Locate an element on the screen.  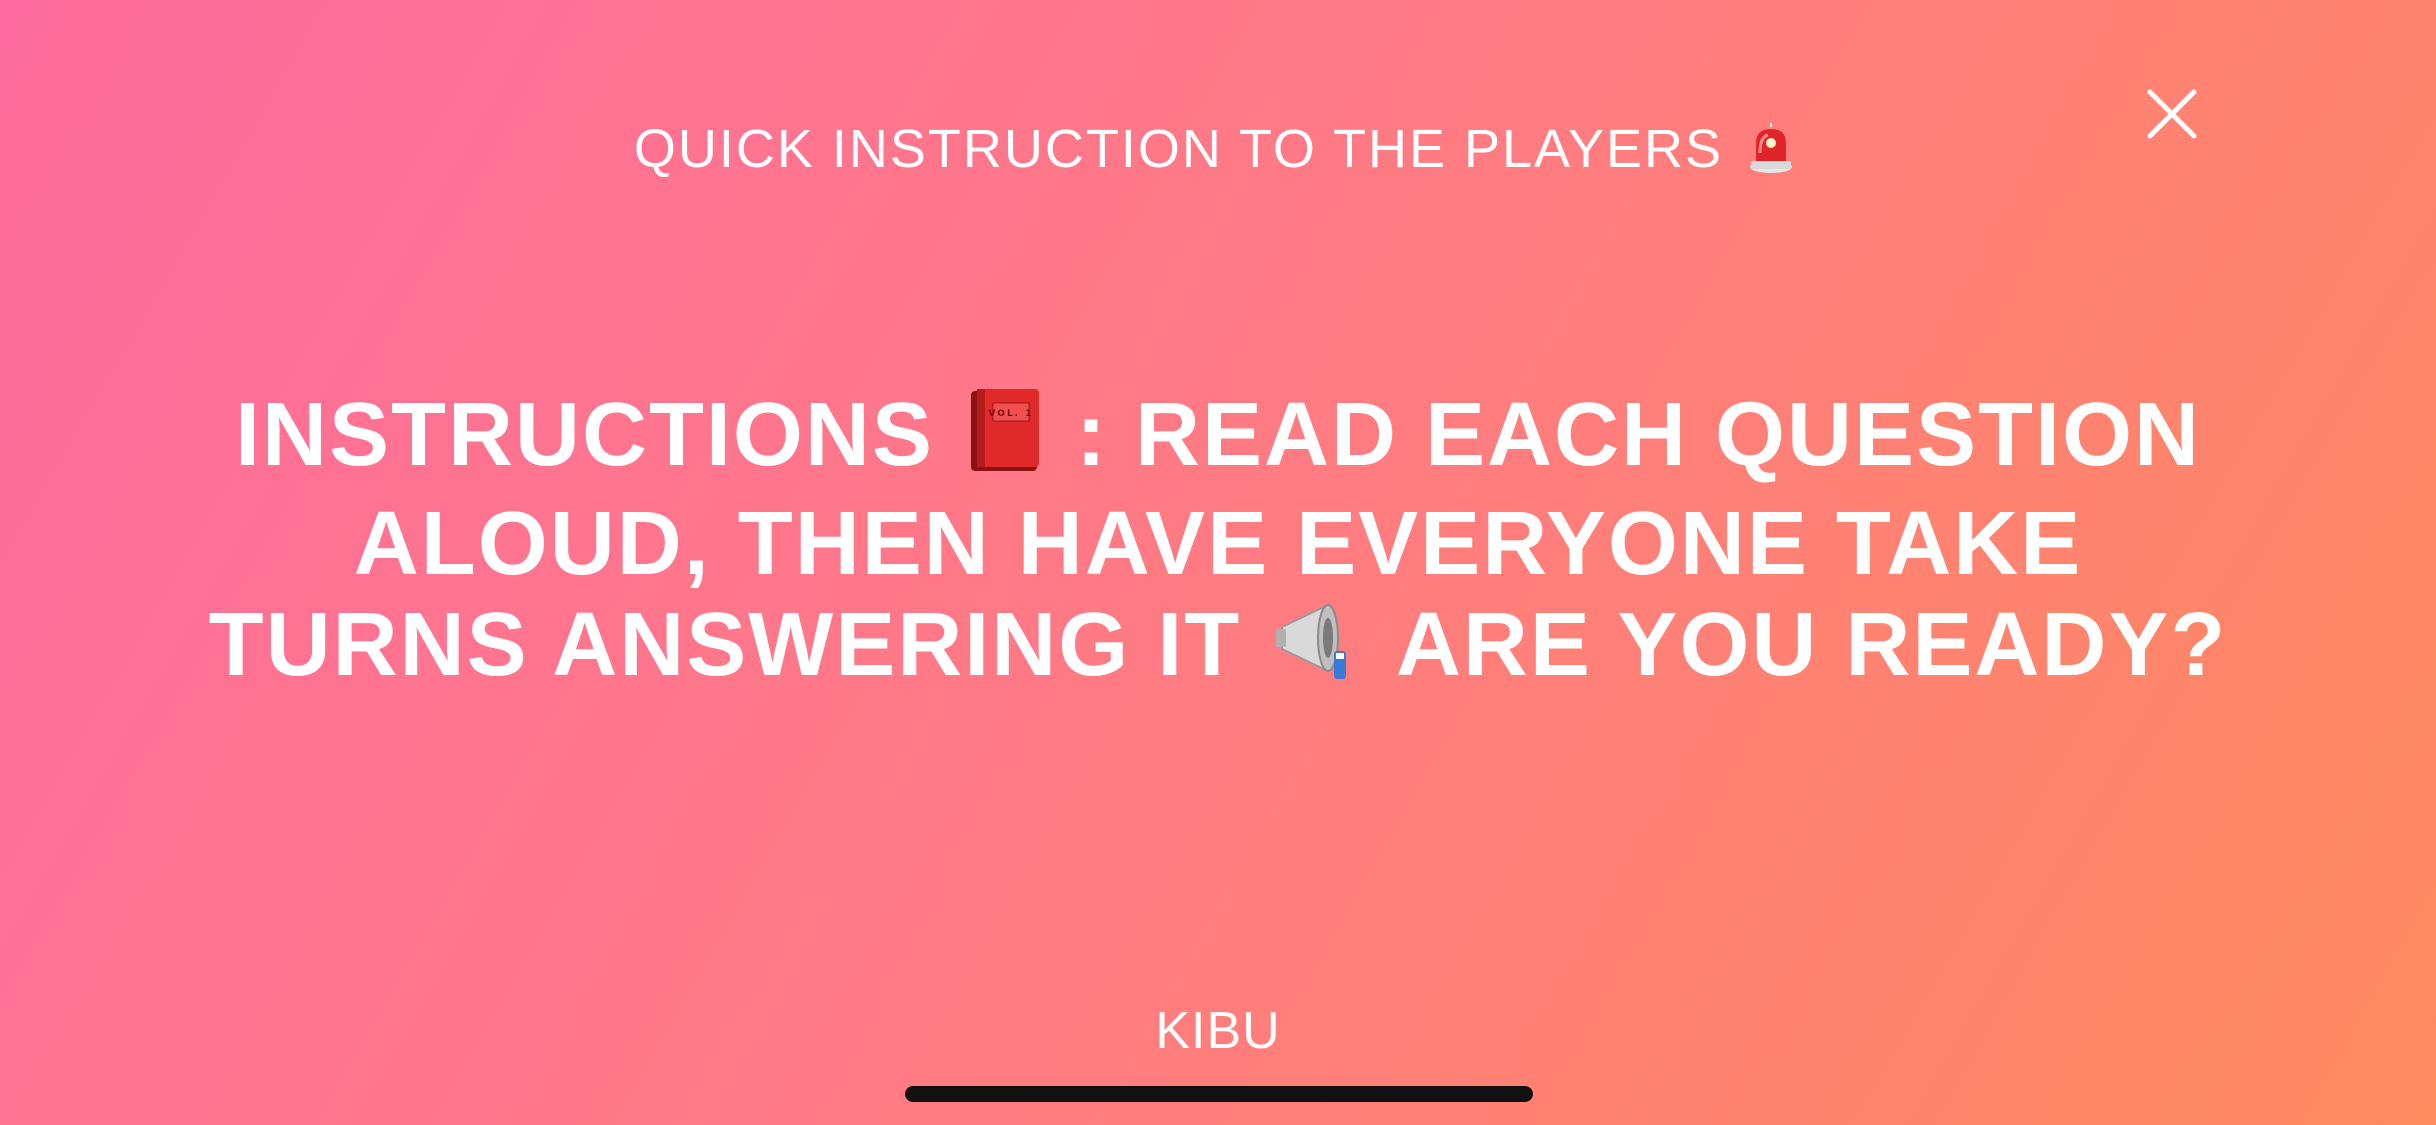
red-book-icon: VOL. 1 is located at coordinates (1005, 440).